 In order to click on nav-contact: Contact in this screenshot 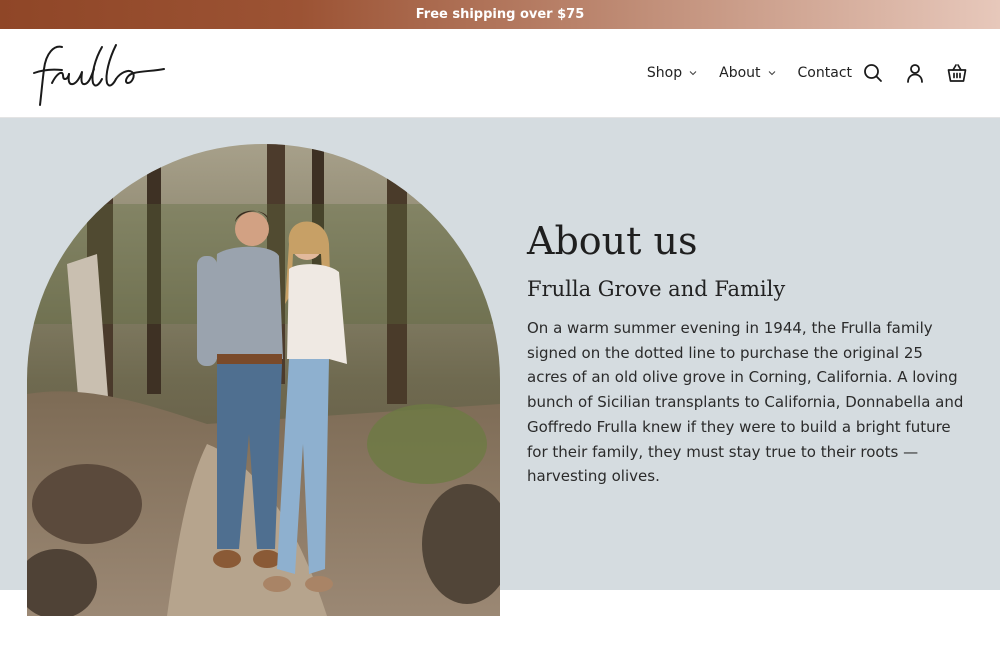, I will do `click(825, 73)`.